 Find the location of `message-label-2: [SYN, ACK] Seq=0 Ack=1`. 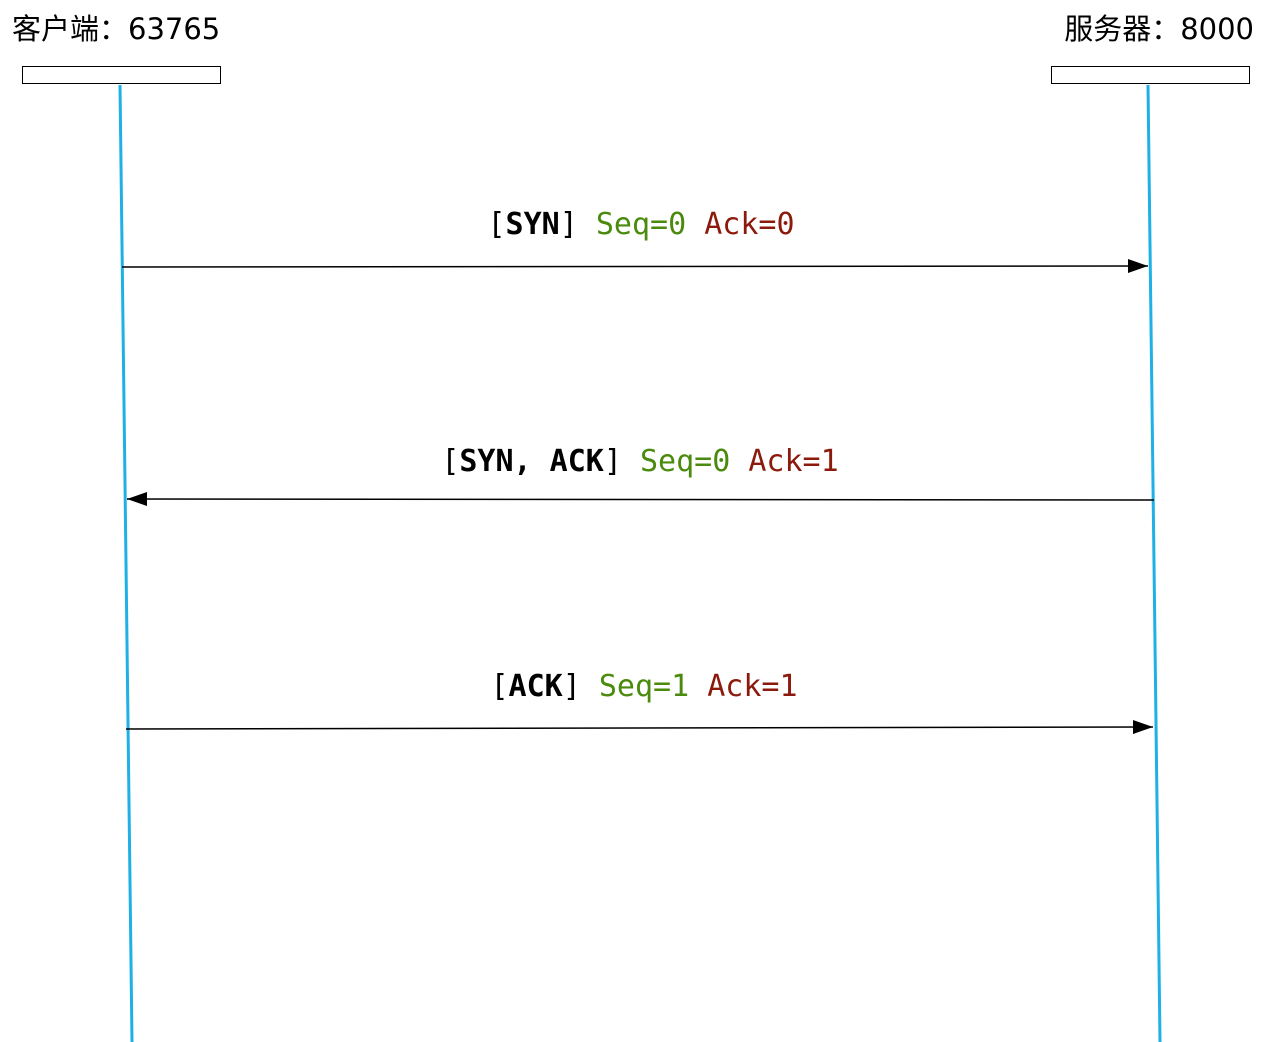

message-label-2: [SYN, ACK] Seq=0 Ack=1 is located at coordinates (639, 462).